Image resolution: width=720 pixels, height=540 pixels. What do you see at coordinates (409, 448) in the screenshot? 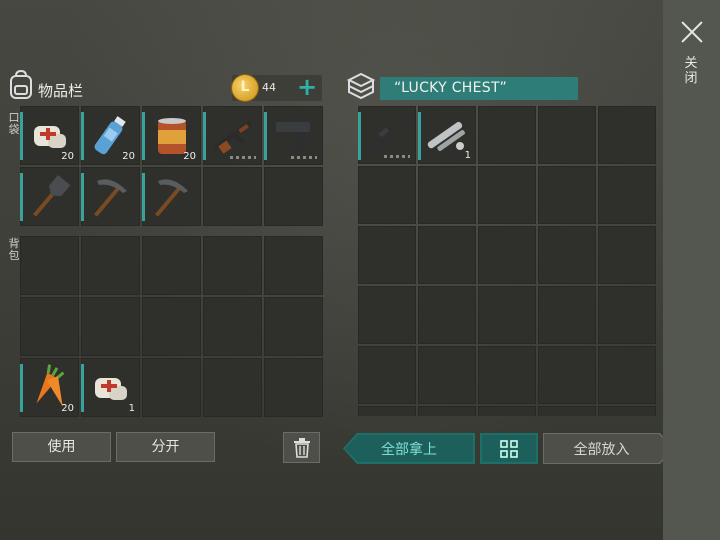
I see `take-all-button: 全部拿上` at bounding box center [409, 448].